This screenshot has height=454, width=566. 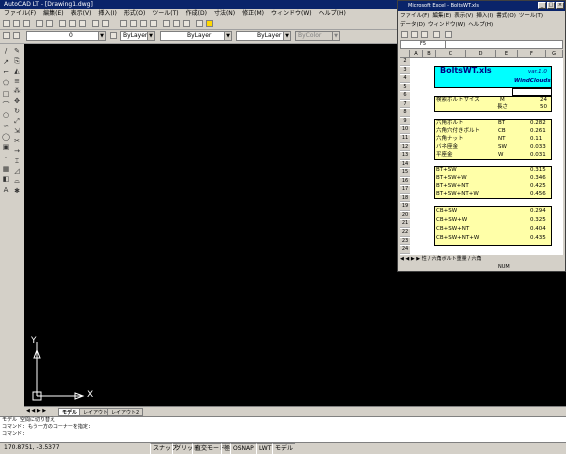 I want to click on stretch-icon: ⇲, so click(x=17, y=131).